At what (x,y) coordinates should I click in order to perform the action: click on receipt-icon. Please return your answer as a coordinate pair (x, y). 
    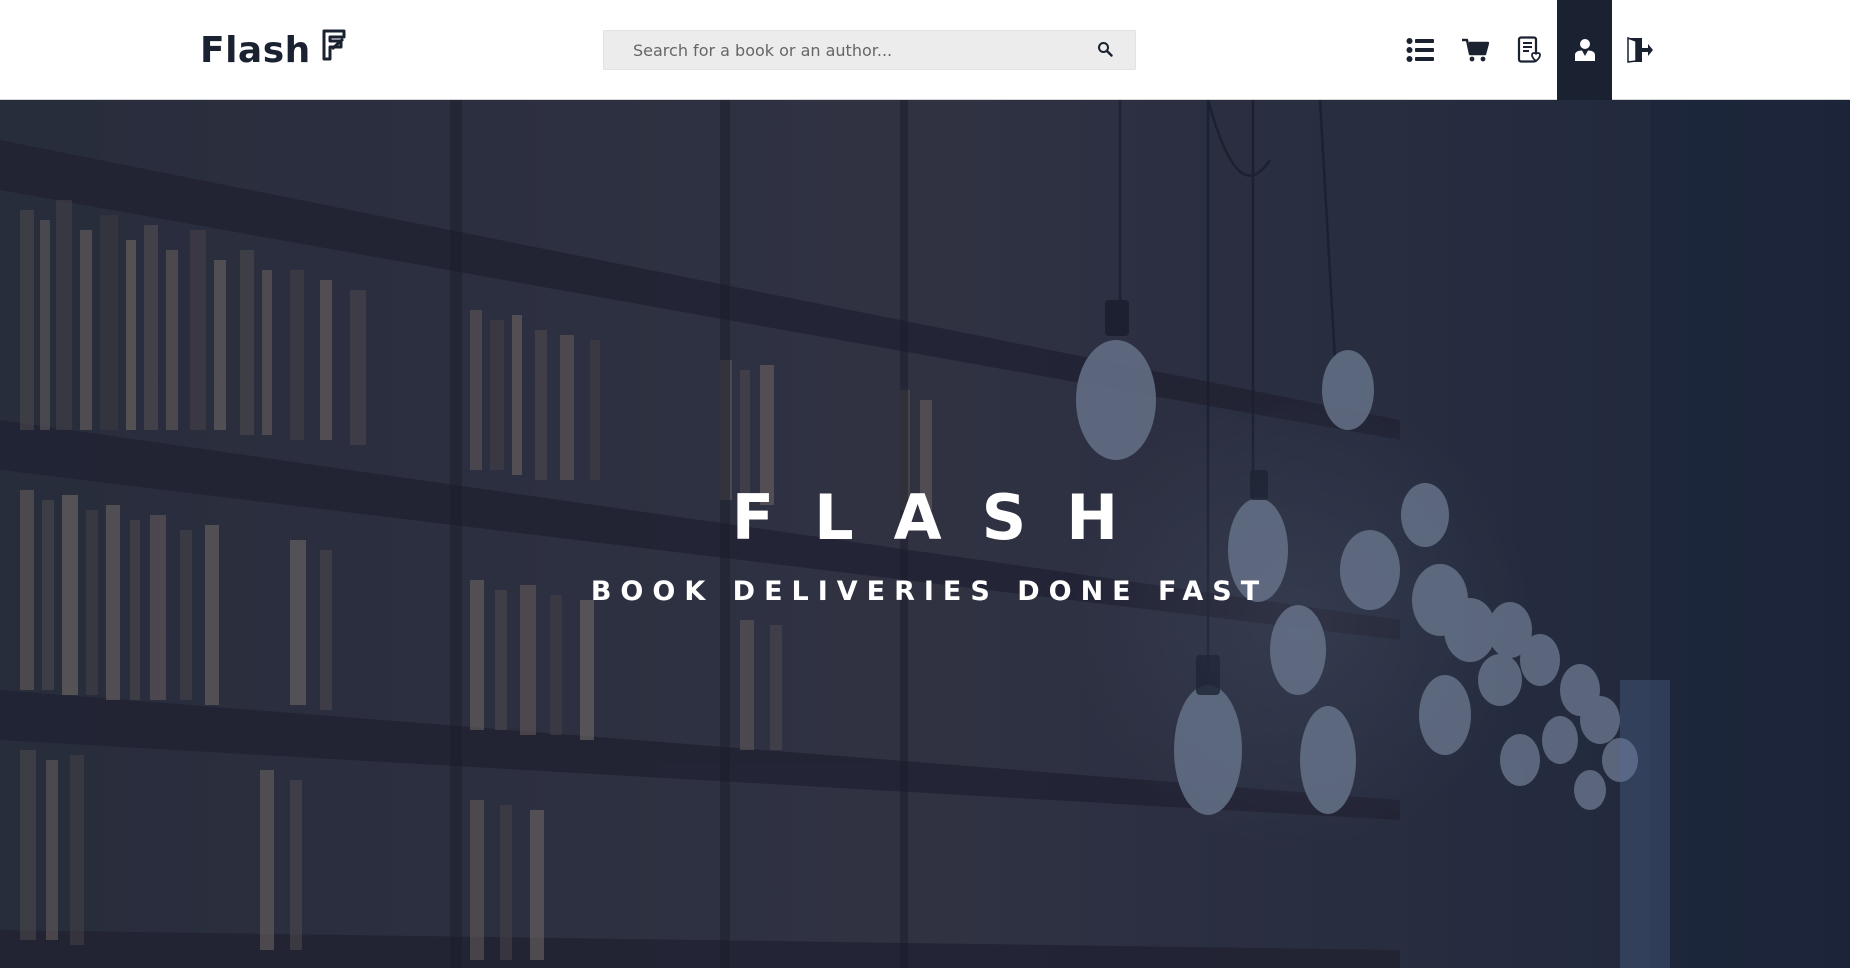
    Looking at the image, I should click on (1530, 50).